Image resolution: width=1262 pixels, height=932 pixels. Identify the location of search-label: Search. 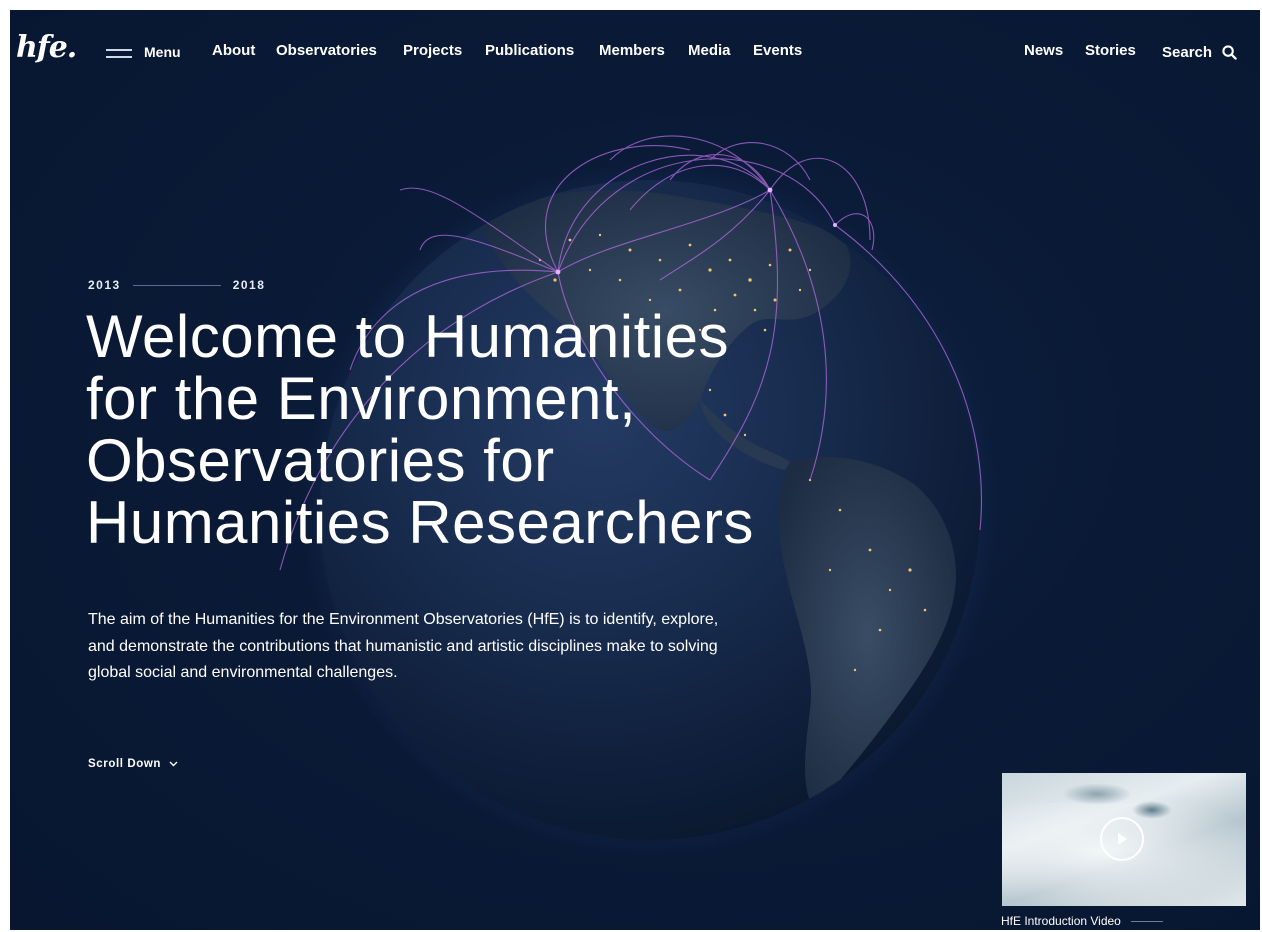
(1187, 52).